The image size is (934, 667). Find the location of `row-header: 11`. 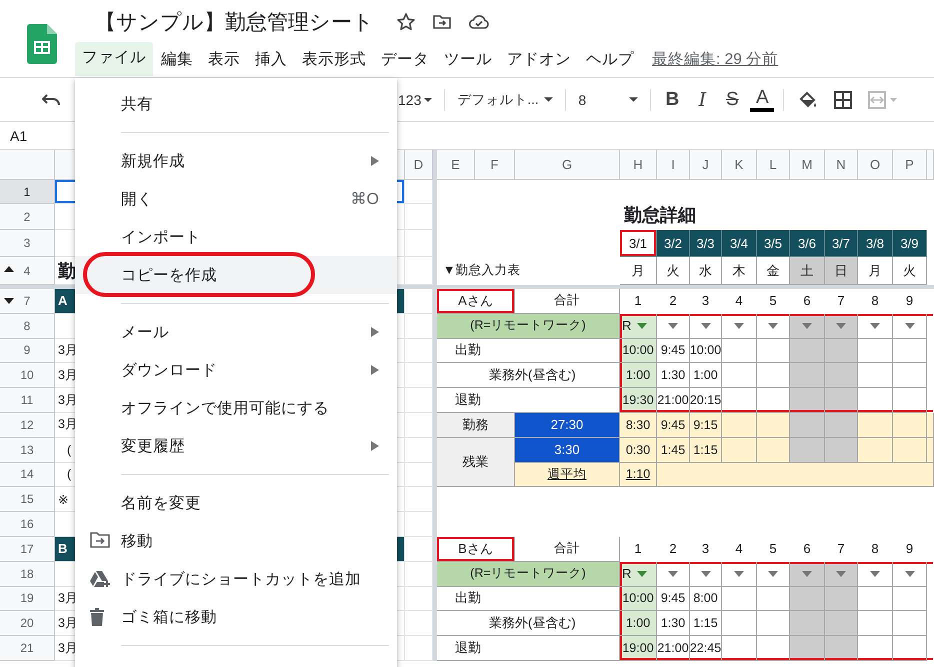

row-header: 11 is located at coordinates (27, 400).